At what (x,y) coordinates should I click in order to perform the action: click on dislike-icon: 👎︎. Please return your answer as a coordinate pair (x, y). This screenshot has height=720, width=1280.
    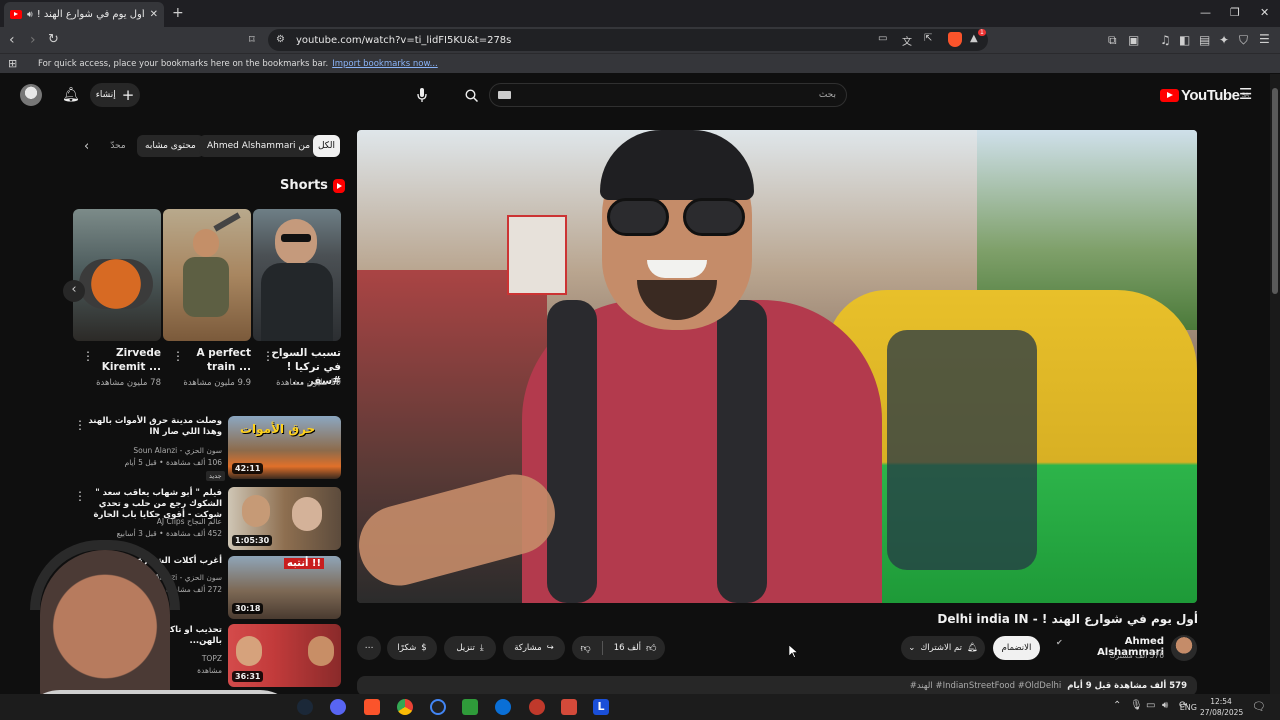
    Looking at the image, I should click on (586, 648).